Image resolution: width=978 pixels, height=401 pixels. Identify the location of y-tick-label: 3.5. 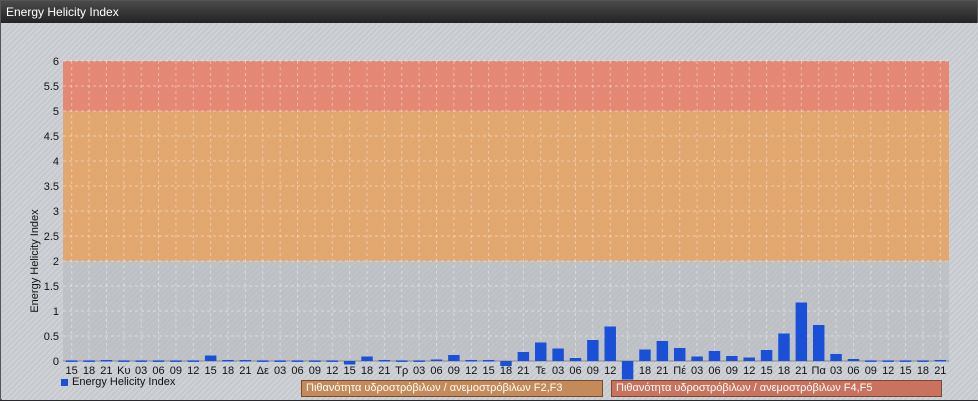
(51, 187).